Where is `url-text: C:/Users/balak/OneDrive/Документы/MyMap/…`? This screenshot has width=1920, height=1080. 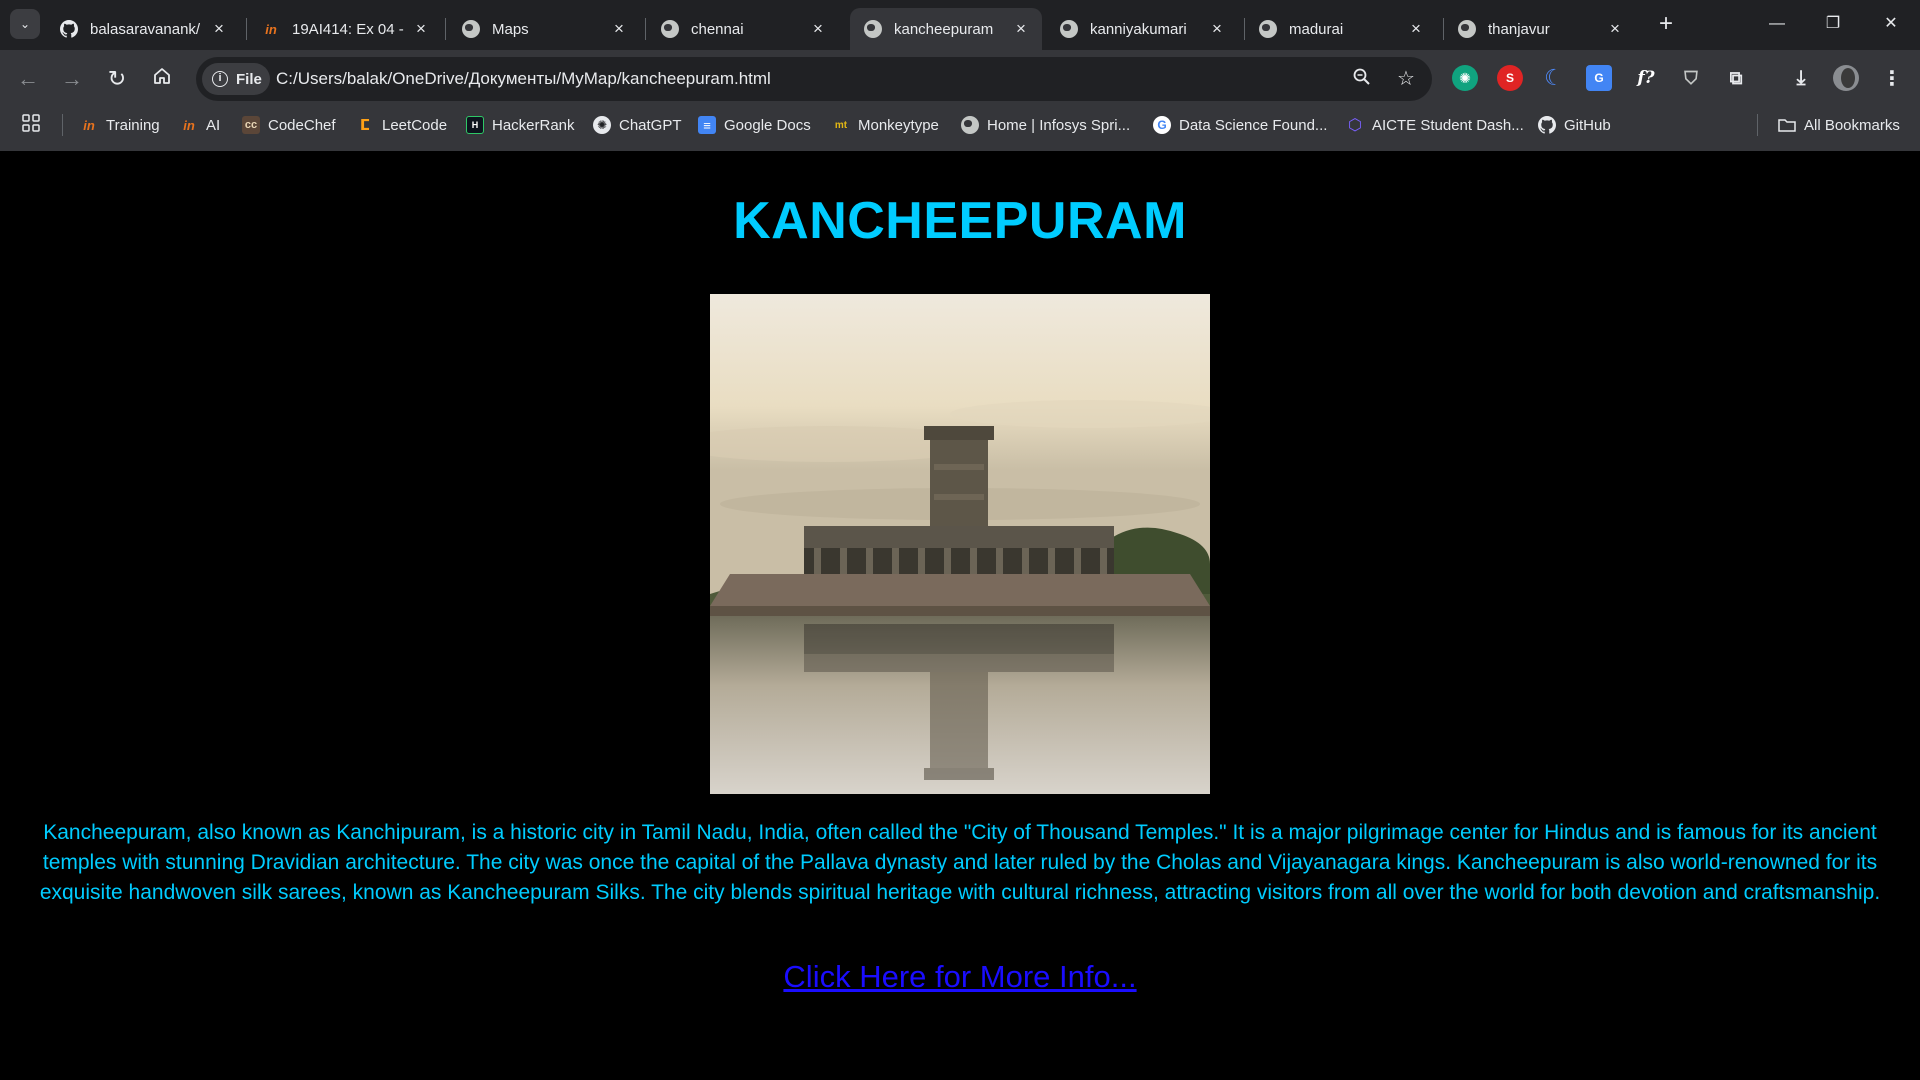
url-text: C:/Users/balak/OneDrive/Документы/MyMap/… is located at coordinates (523, 79).